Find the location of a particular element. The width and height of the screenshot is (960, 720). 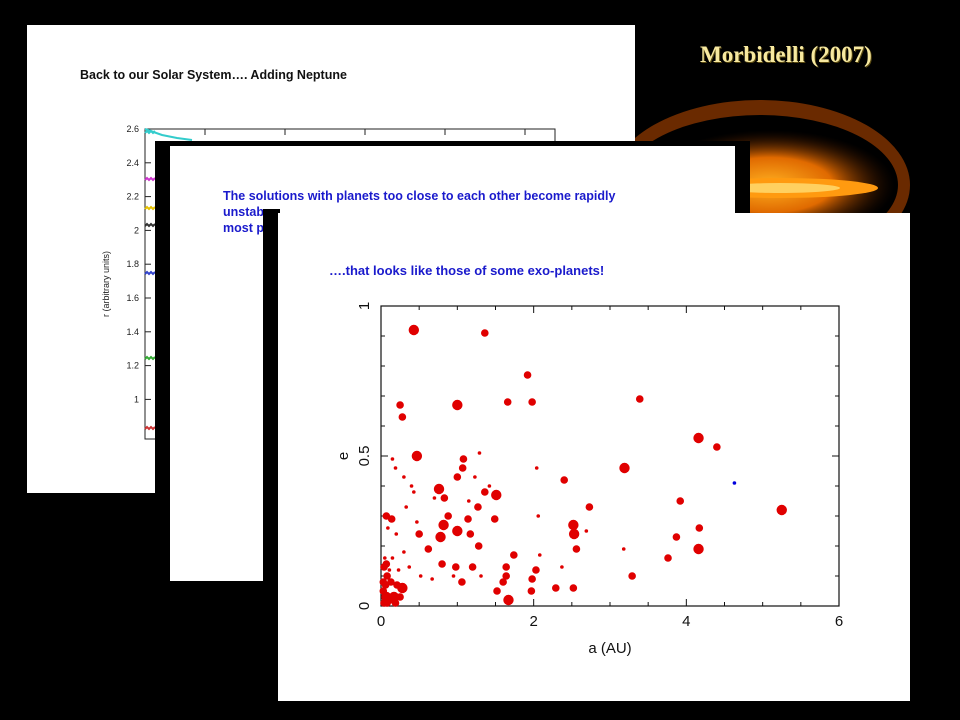

slide1-y-tick-label: 2.6 is located at coordinates (132, 129).